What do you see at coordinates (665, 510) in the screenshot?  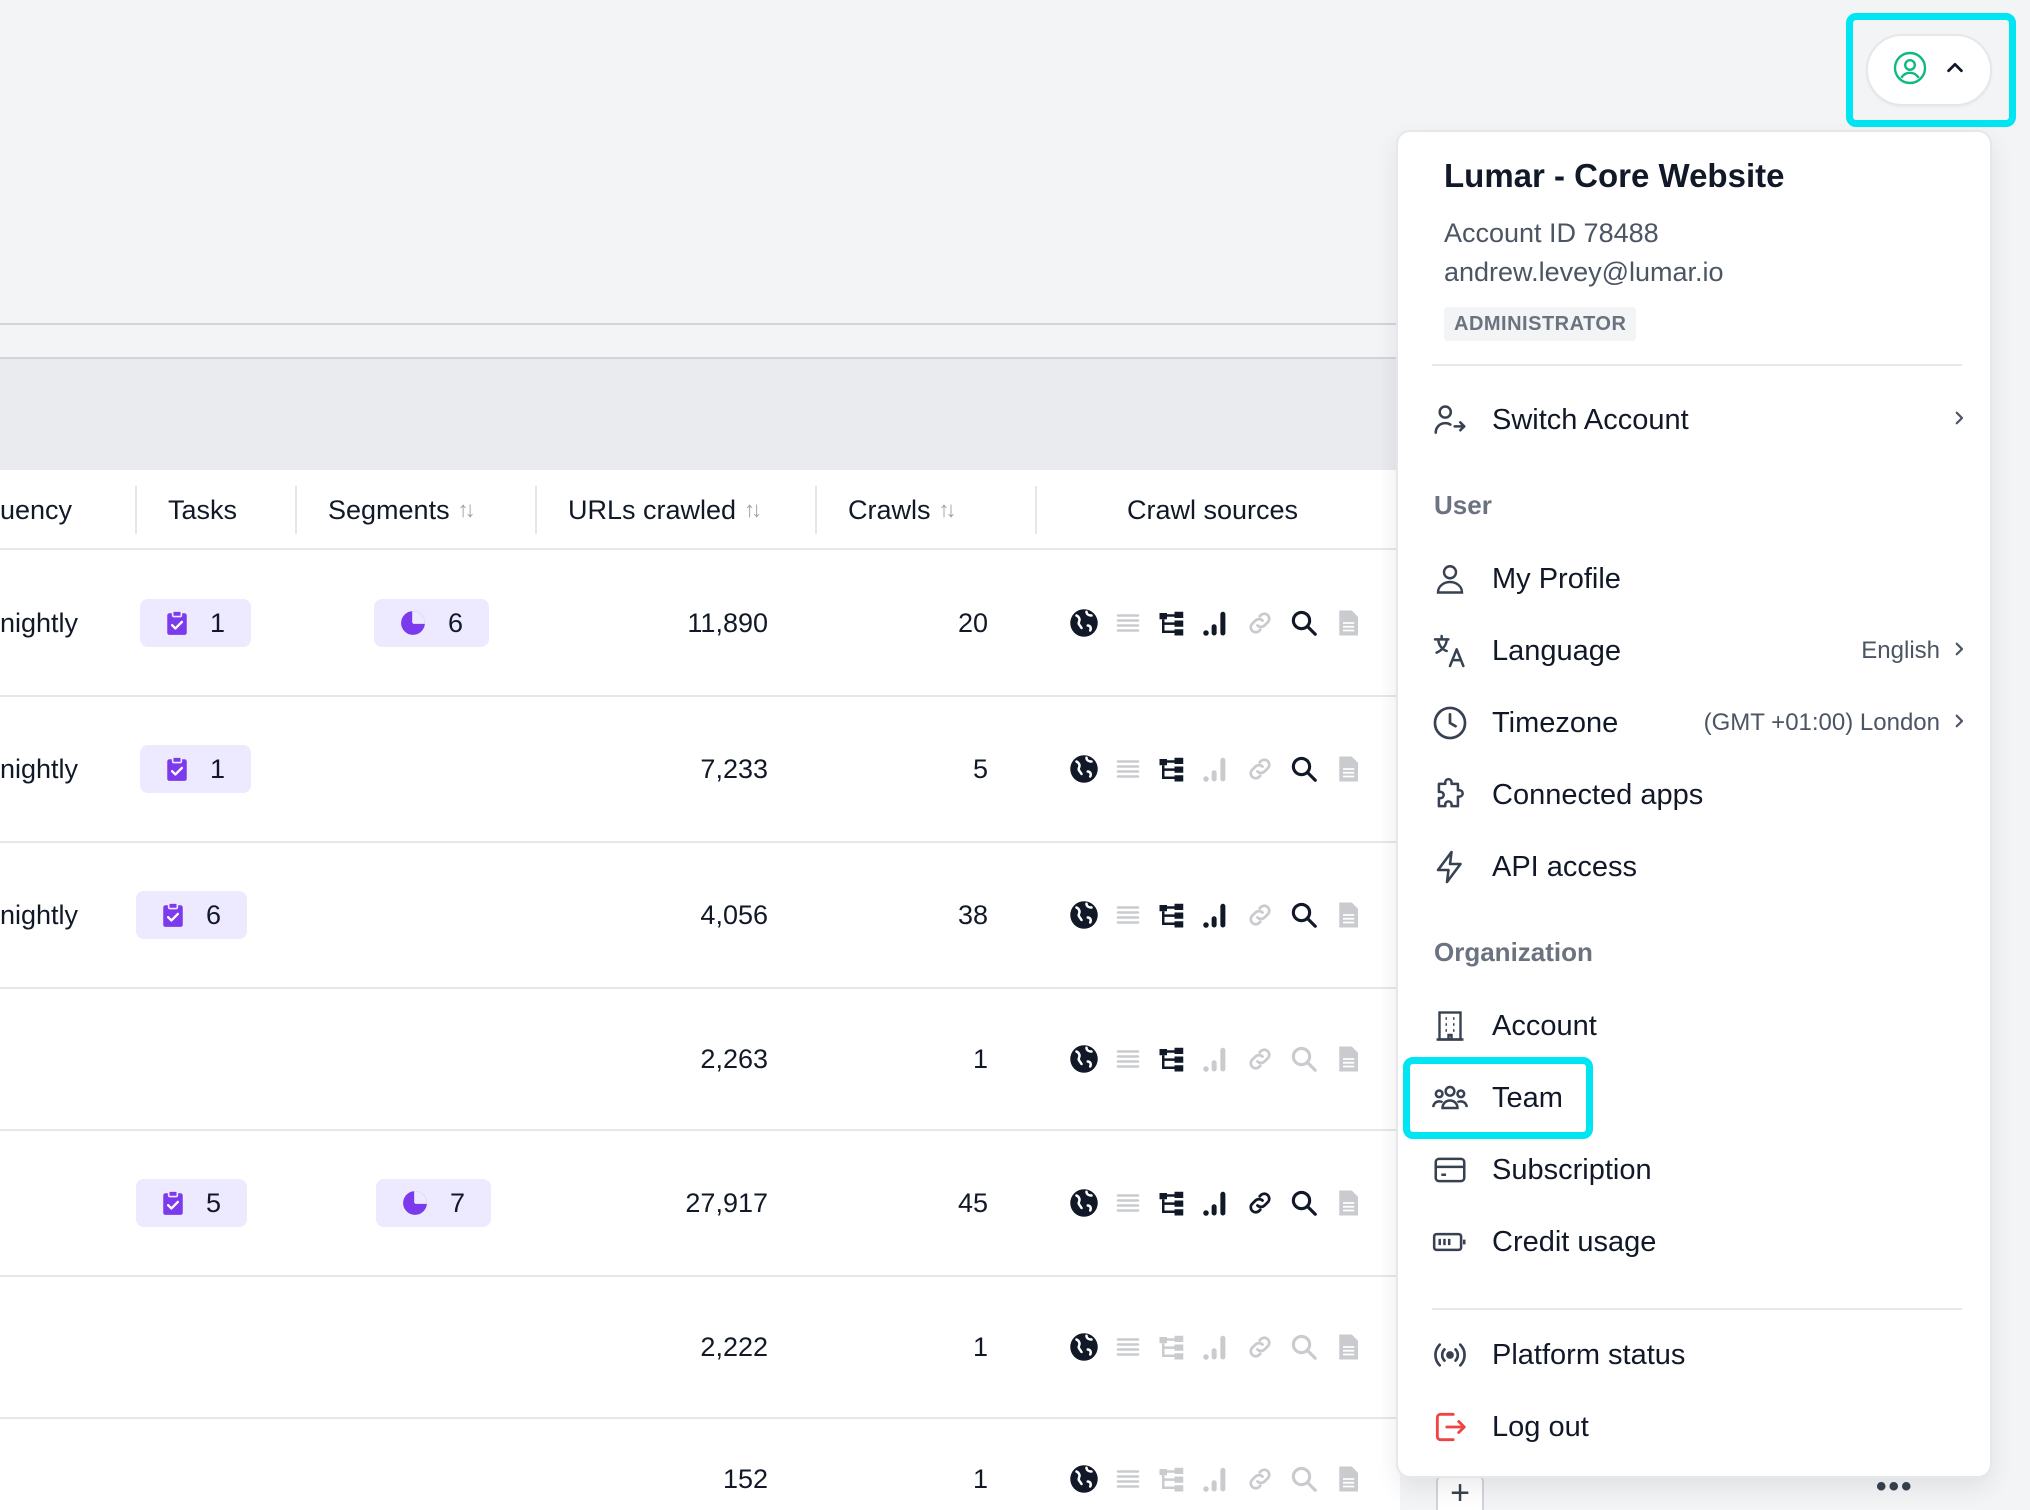 I see `header-urls-crawled: URLs crawled ↑↓` at bounding box center [665, 510].